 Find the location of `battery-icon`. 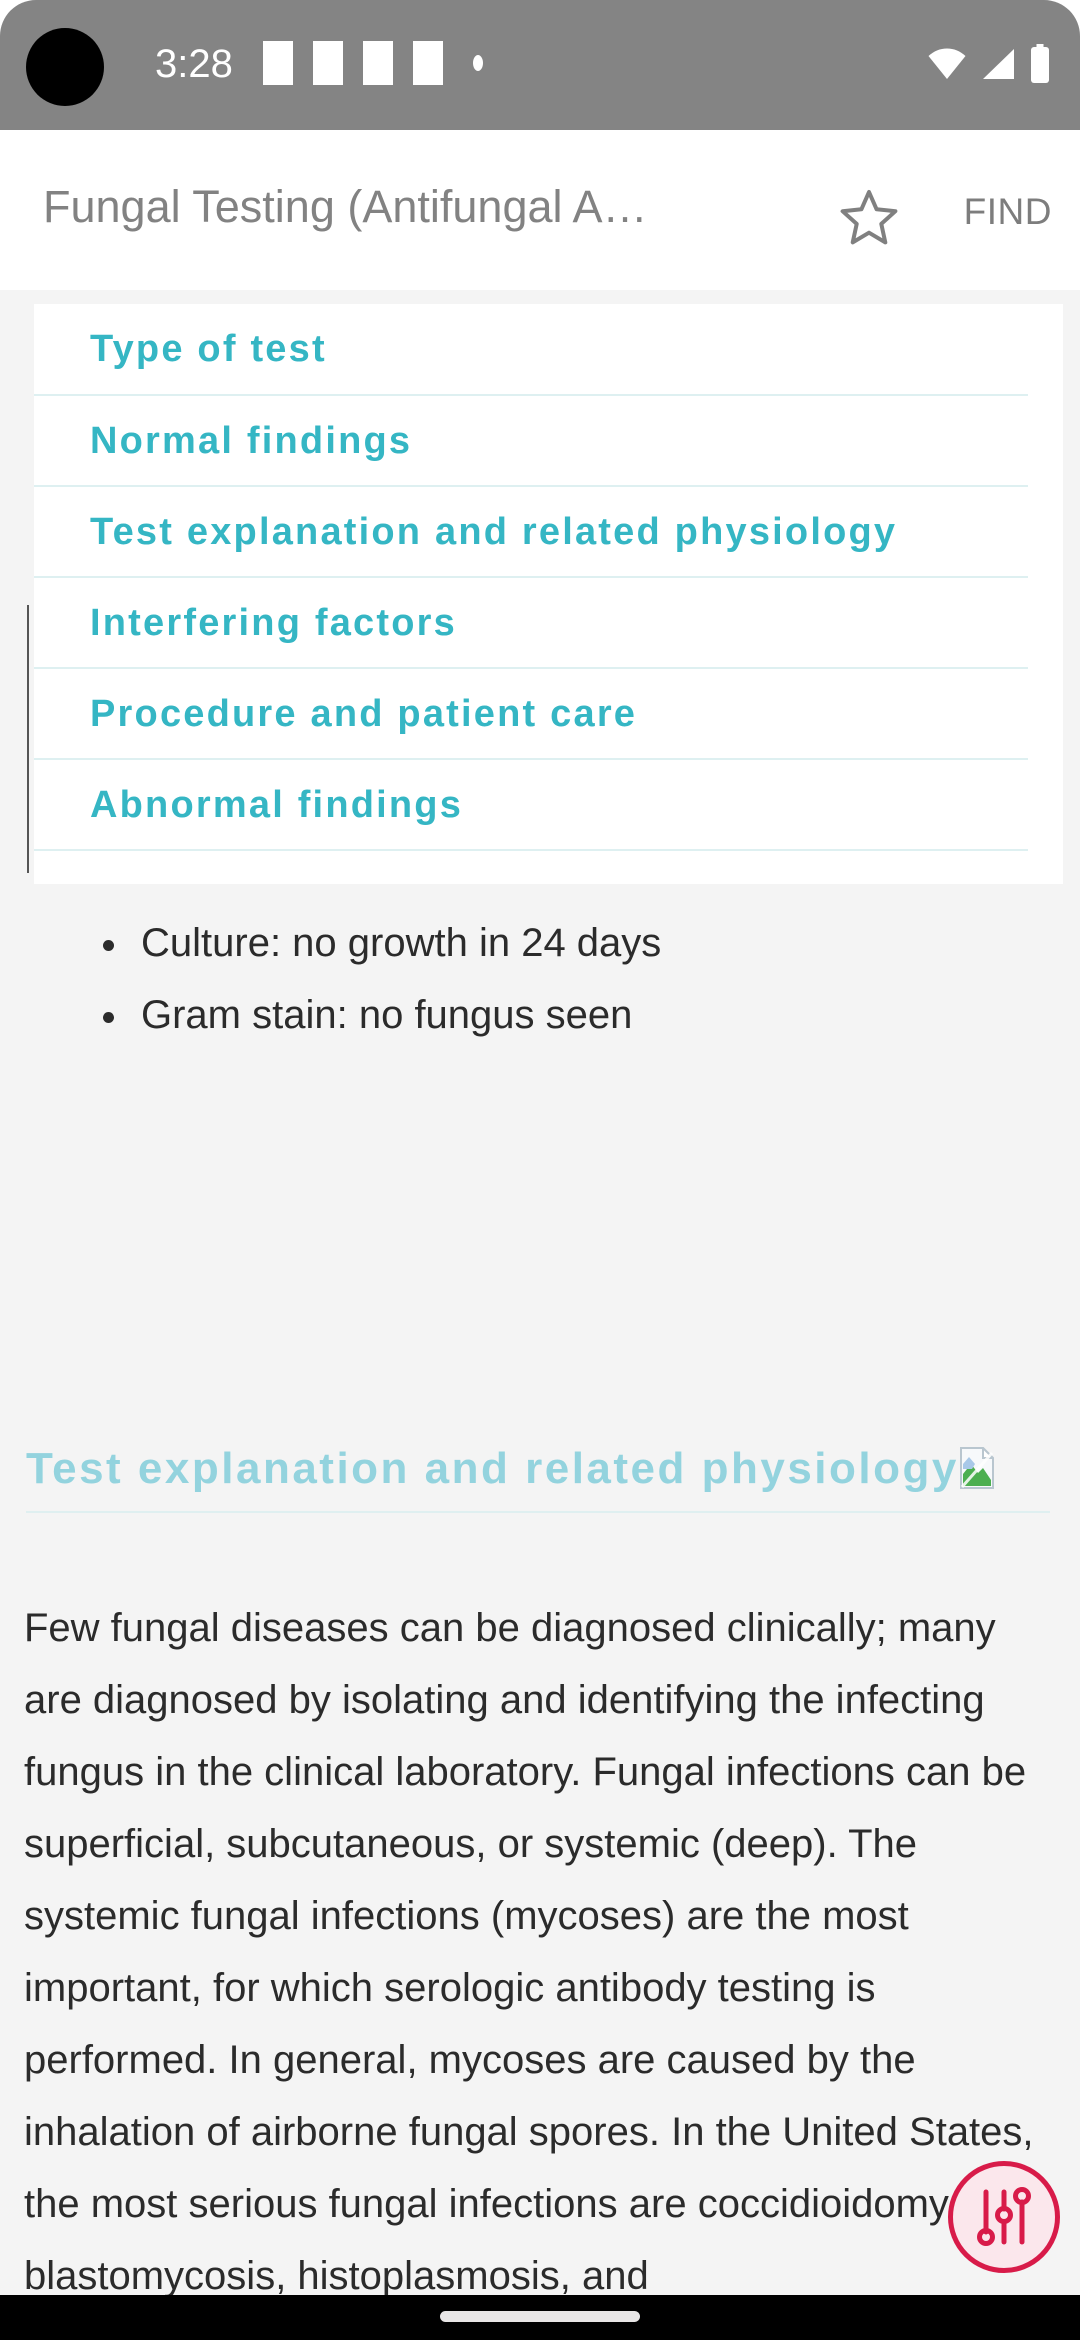

battery-icon is located at coordinates (1040, 63).